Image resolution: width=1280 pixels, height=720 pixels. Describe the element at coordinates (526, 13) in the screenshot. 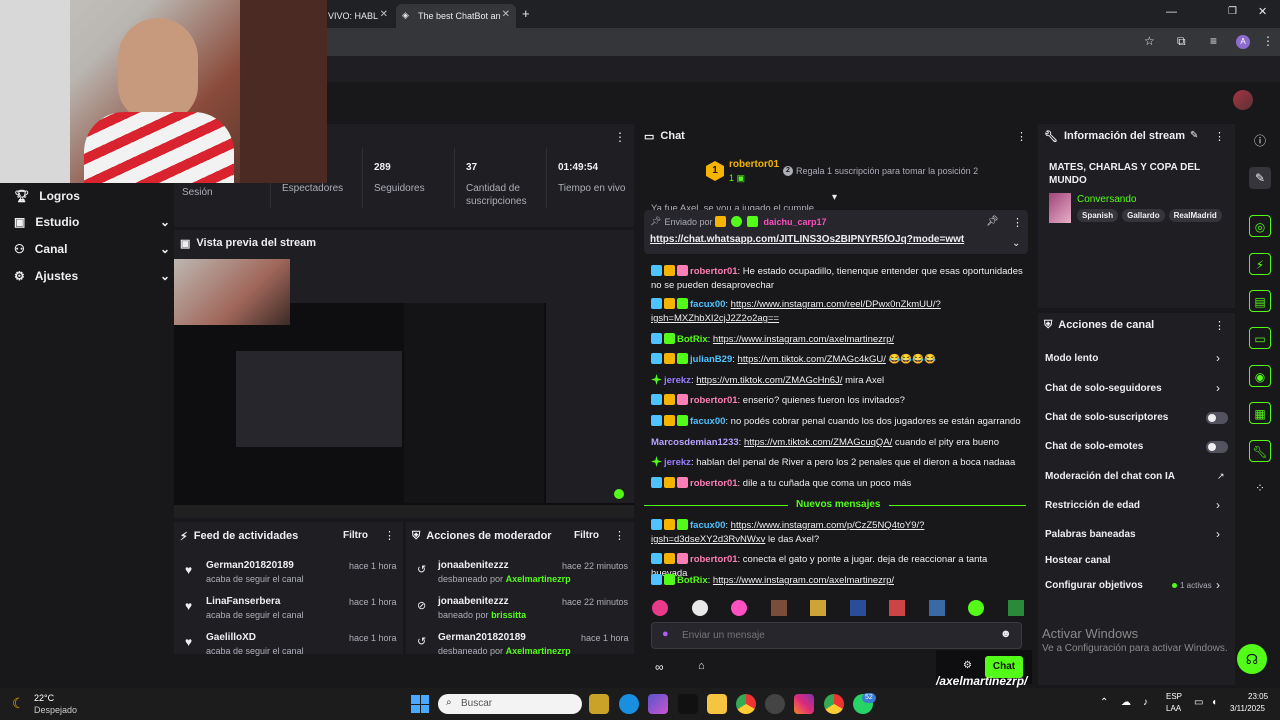

I see `new-tab-button: +` at that location.